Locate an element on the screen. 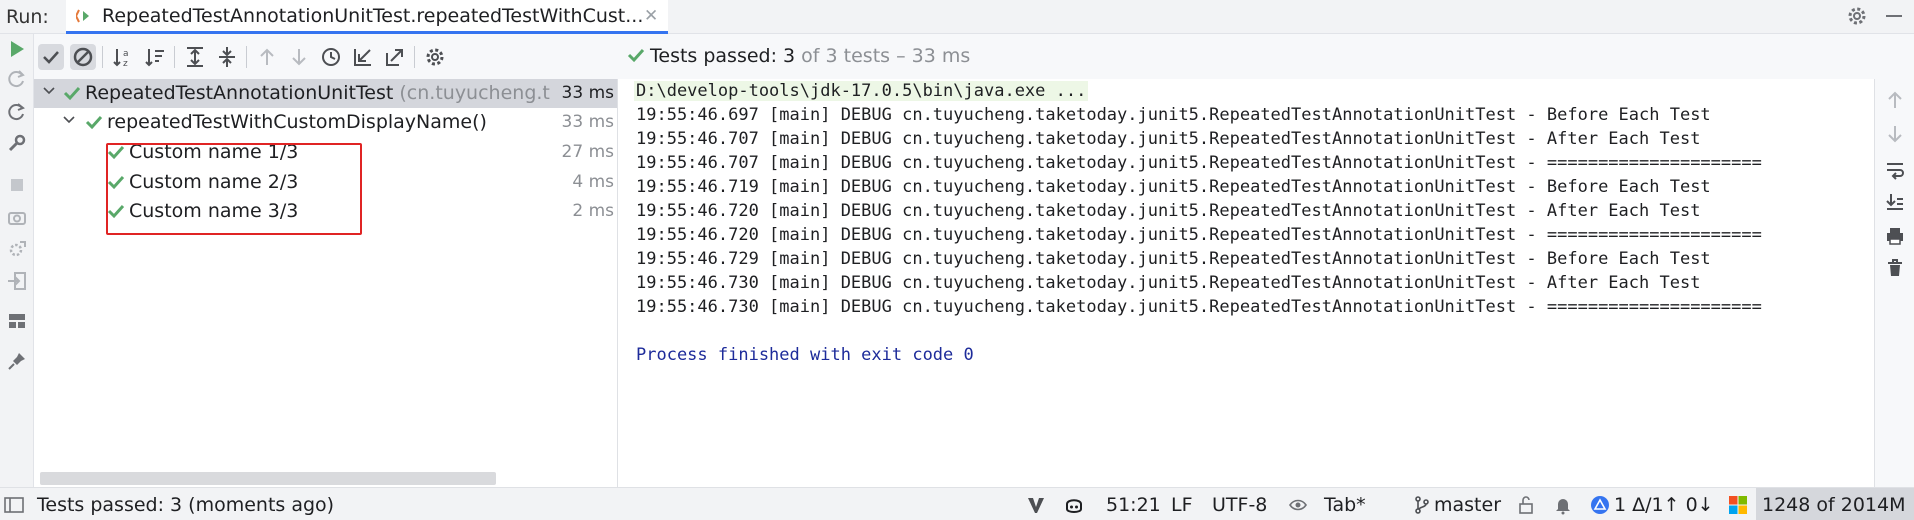 The image size is (1914, 520). expand-all-icon is located at coordinates (195, 57).